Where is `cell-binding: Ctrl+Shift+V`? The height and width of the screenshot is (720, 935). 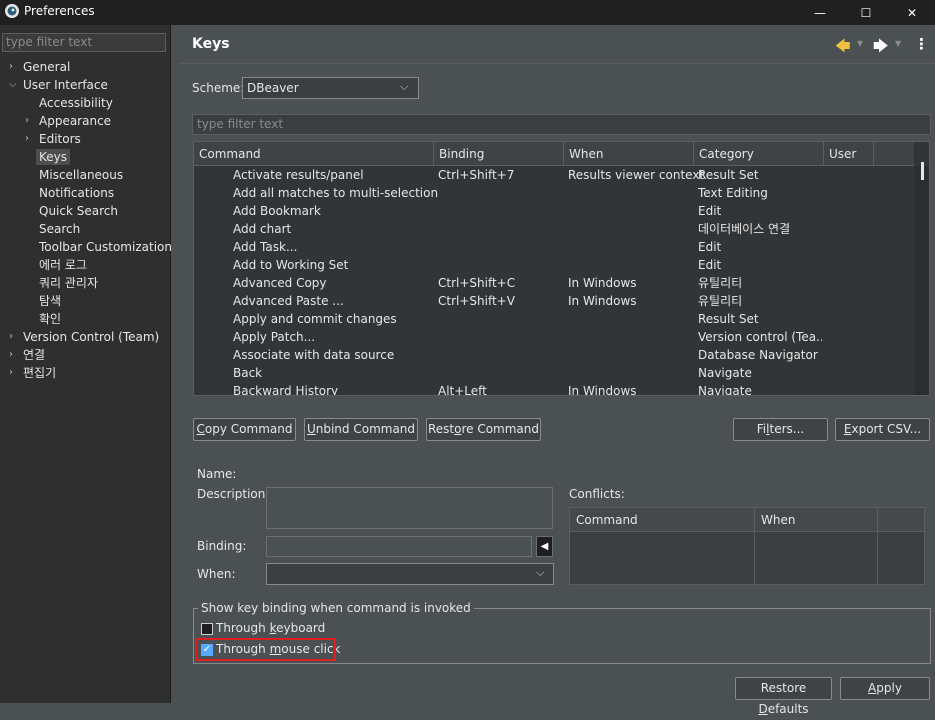 cell-binding: Ctrl+Shift+V is located at coordinates (476, 301).